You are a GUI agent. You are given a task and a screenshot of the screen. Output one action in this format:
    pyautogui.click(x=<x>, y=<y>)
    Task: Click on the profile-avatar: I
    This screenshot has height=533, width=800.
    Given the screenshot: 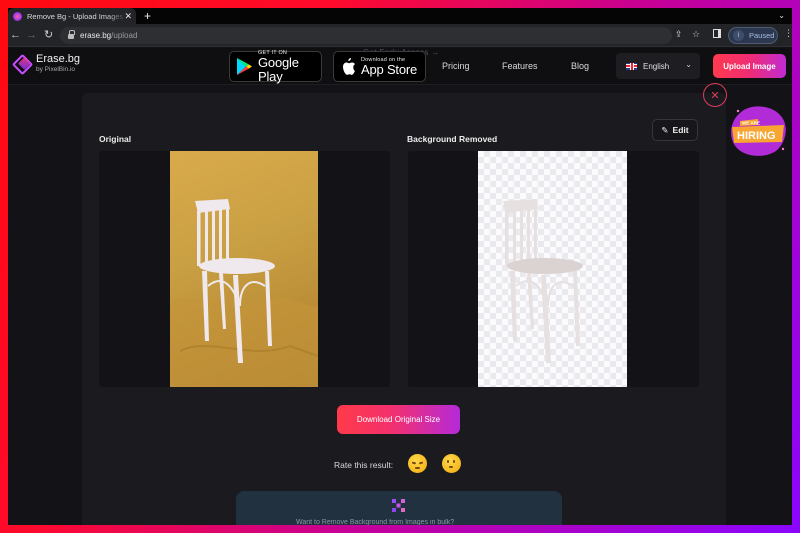 What is the action you would take?
    pyautogui.click(x=738, y=35)
    